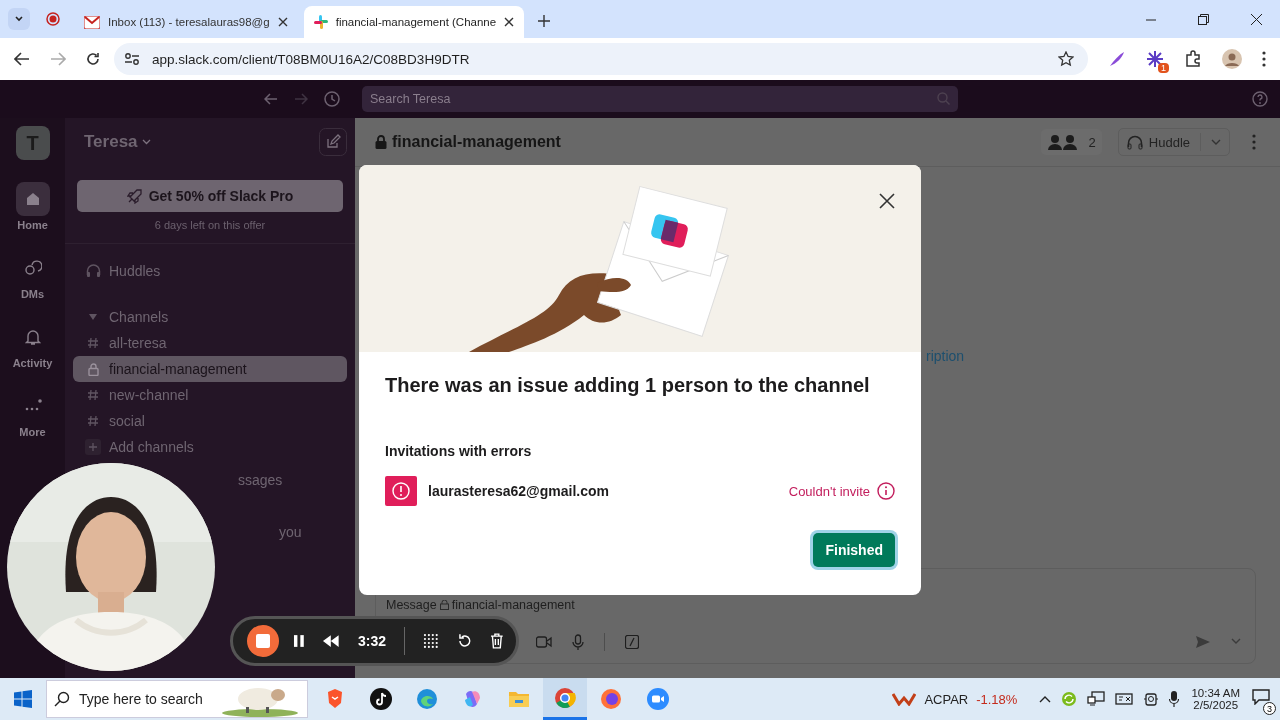 The height and width of the screenshot is (720, 1280). I want to click on browser-tab: financial-management (Channe, so click(414, 22).